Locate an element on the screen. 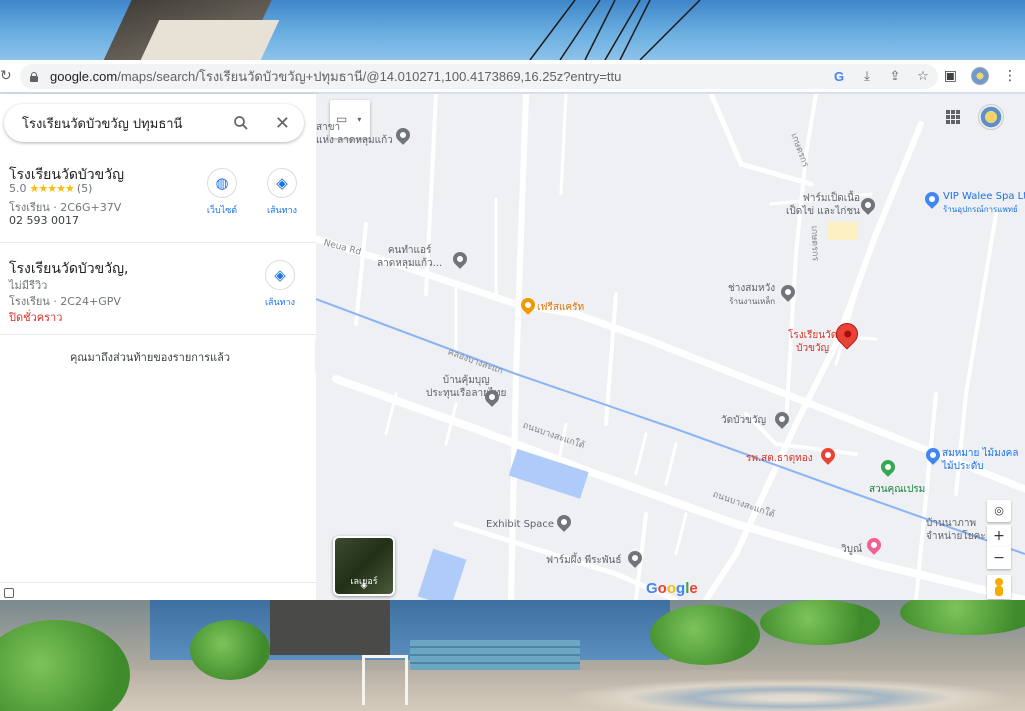 The height and width of the screenshot is (711, 1025). map-label: VIP Walee Spa Lt ร้านอุปกรณ์การแพทย์ is located at coordinates (984, 203).